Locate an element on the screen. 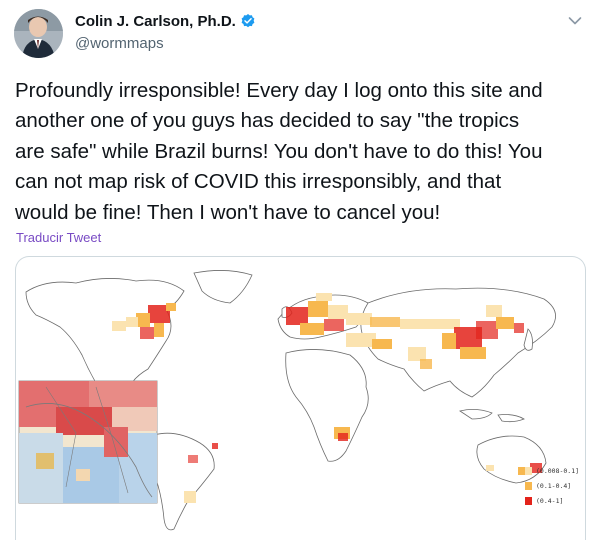 This screenshot has width=606, height=540. author-display-name: Colin J. Carlson, Ph.D. is located at coordinates (155, 21).